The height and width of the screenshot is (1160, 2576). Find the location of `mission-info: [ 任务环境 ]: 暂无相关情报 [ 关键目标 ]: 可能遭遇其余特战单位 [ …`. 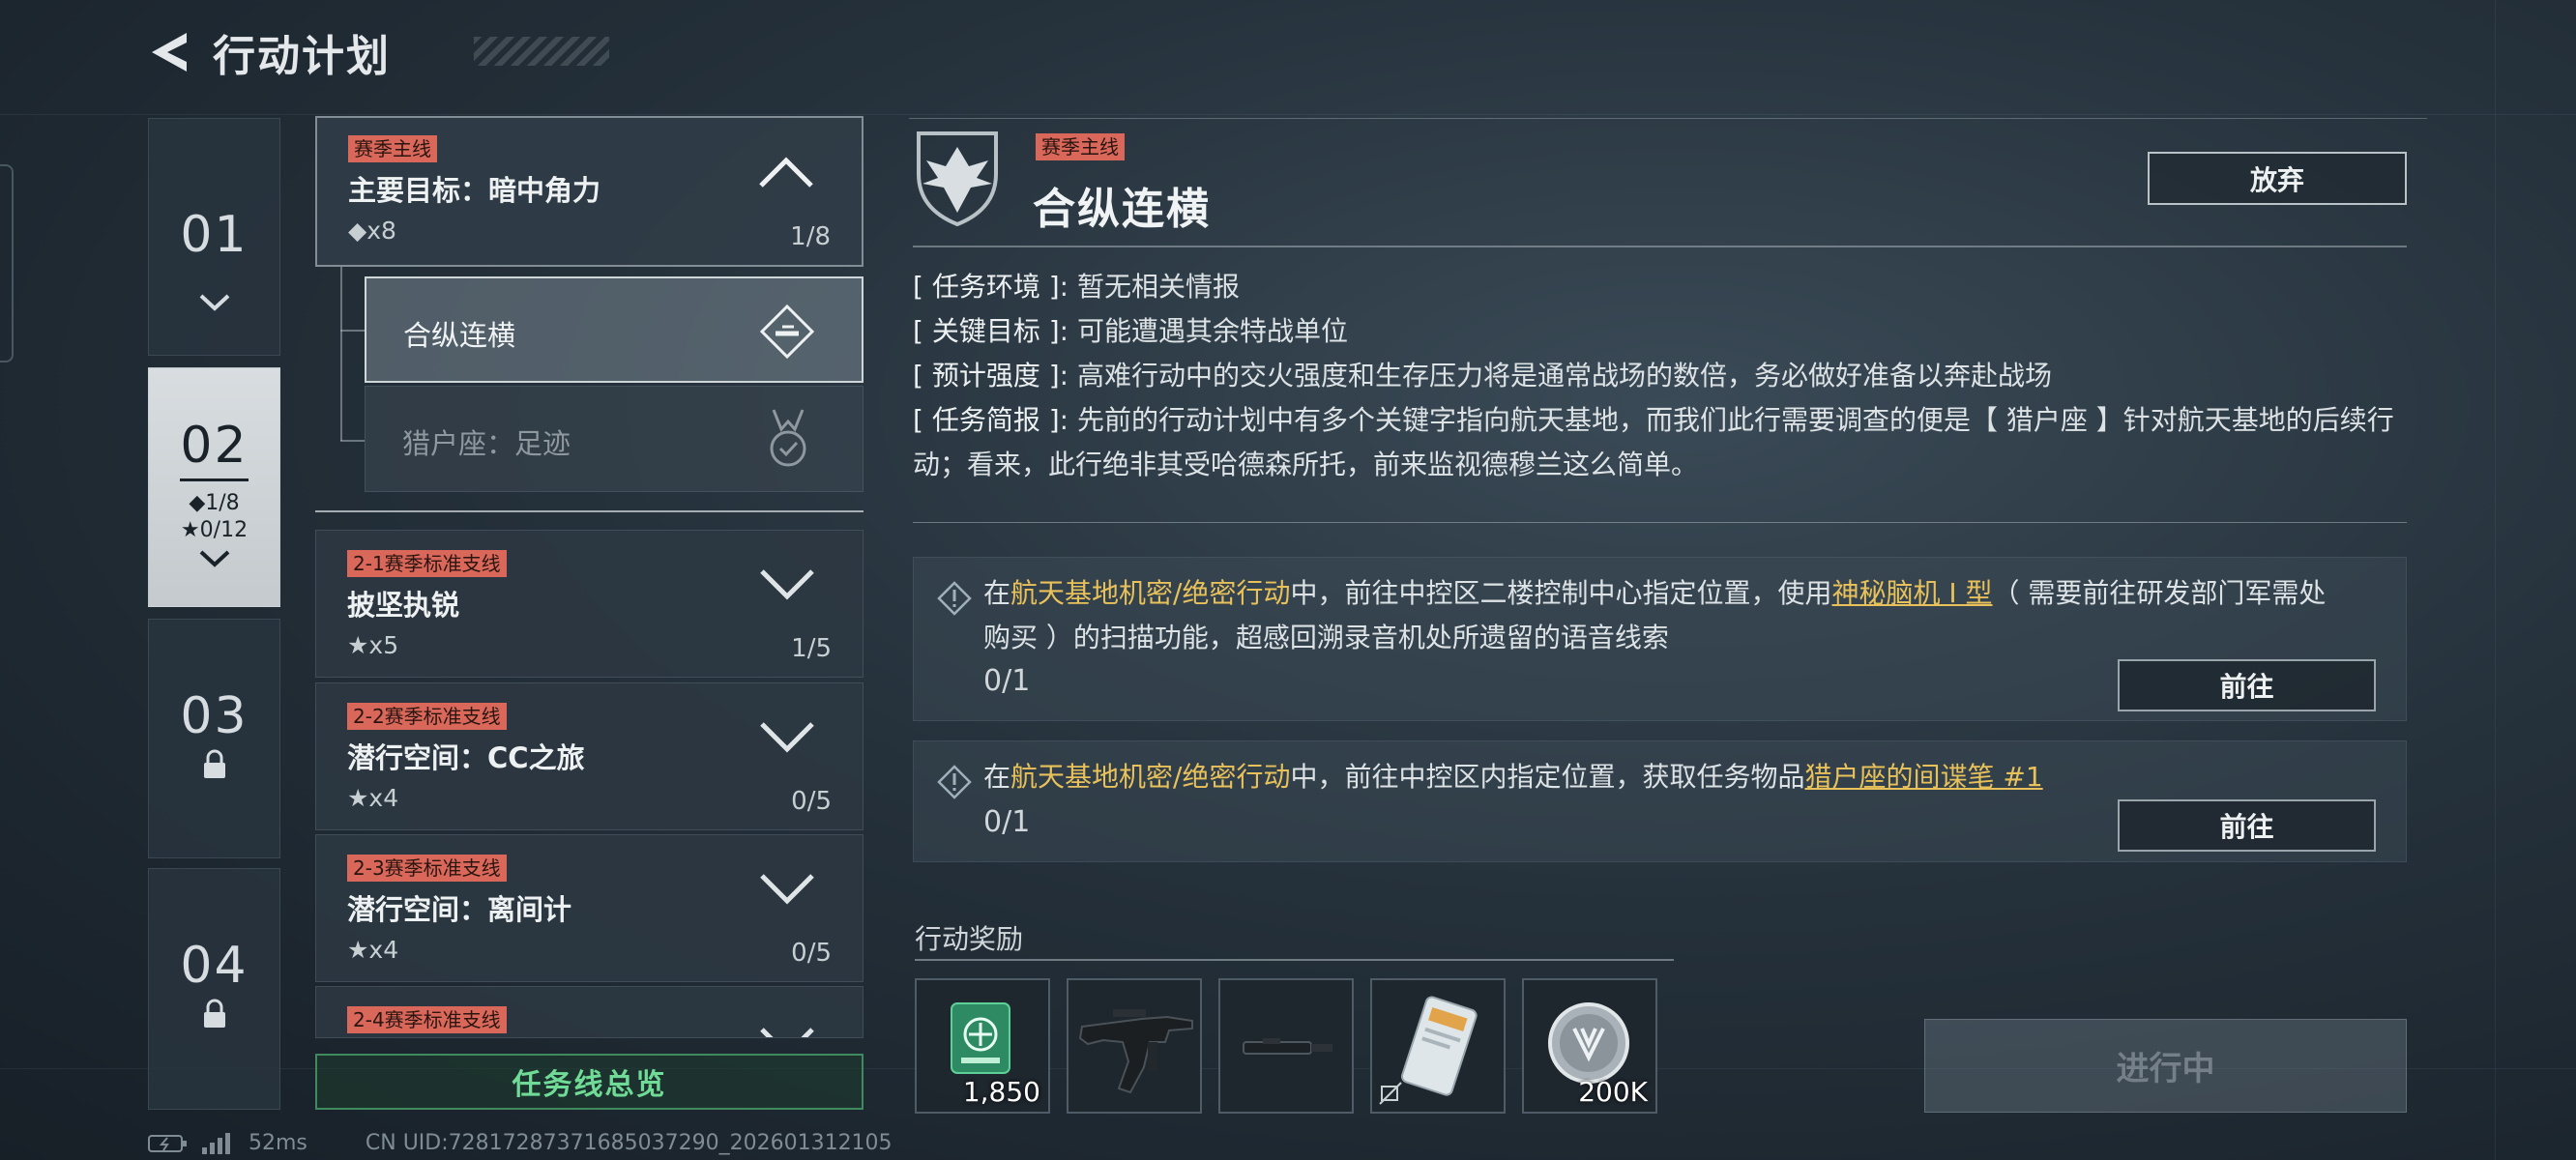

mission-info: [ 任务环境 ]: 暂无相关情报 [ 关键目标 ]: 可能遭遇其余特战单位 [ … is located at coordinates (1657, 376).